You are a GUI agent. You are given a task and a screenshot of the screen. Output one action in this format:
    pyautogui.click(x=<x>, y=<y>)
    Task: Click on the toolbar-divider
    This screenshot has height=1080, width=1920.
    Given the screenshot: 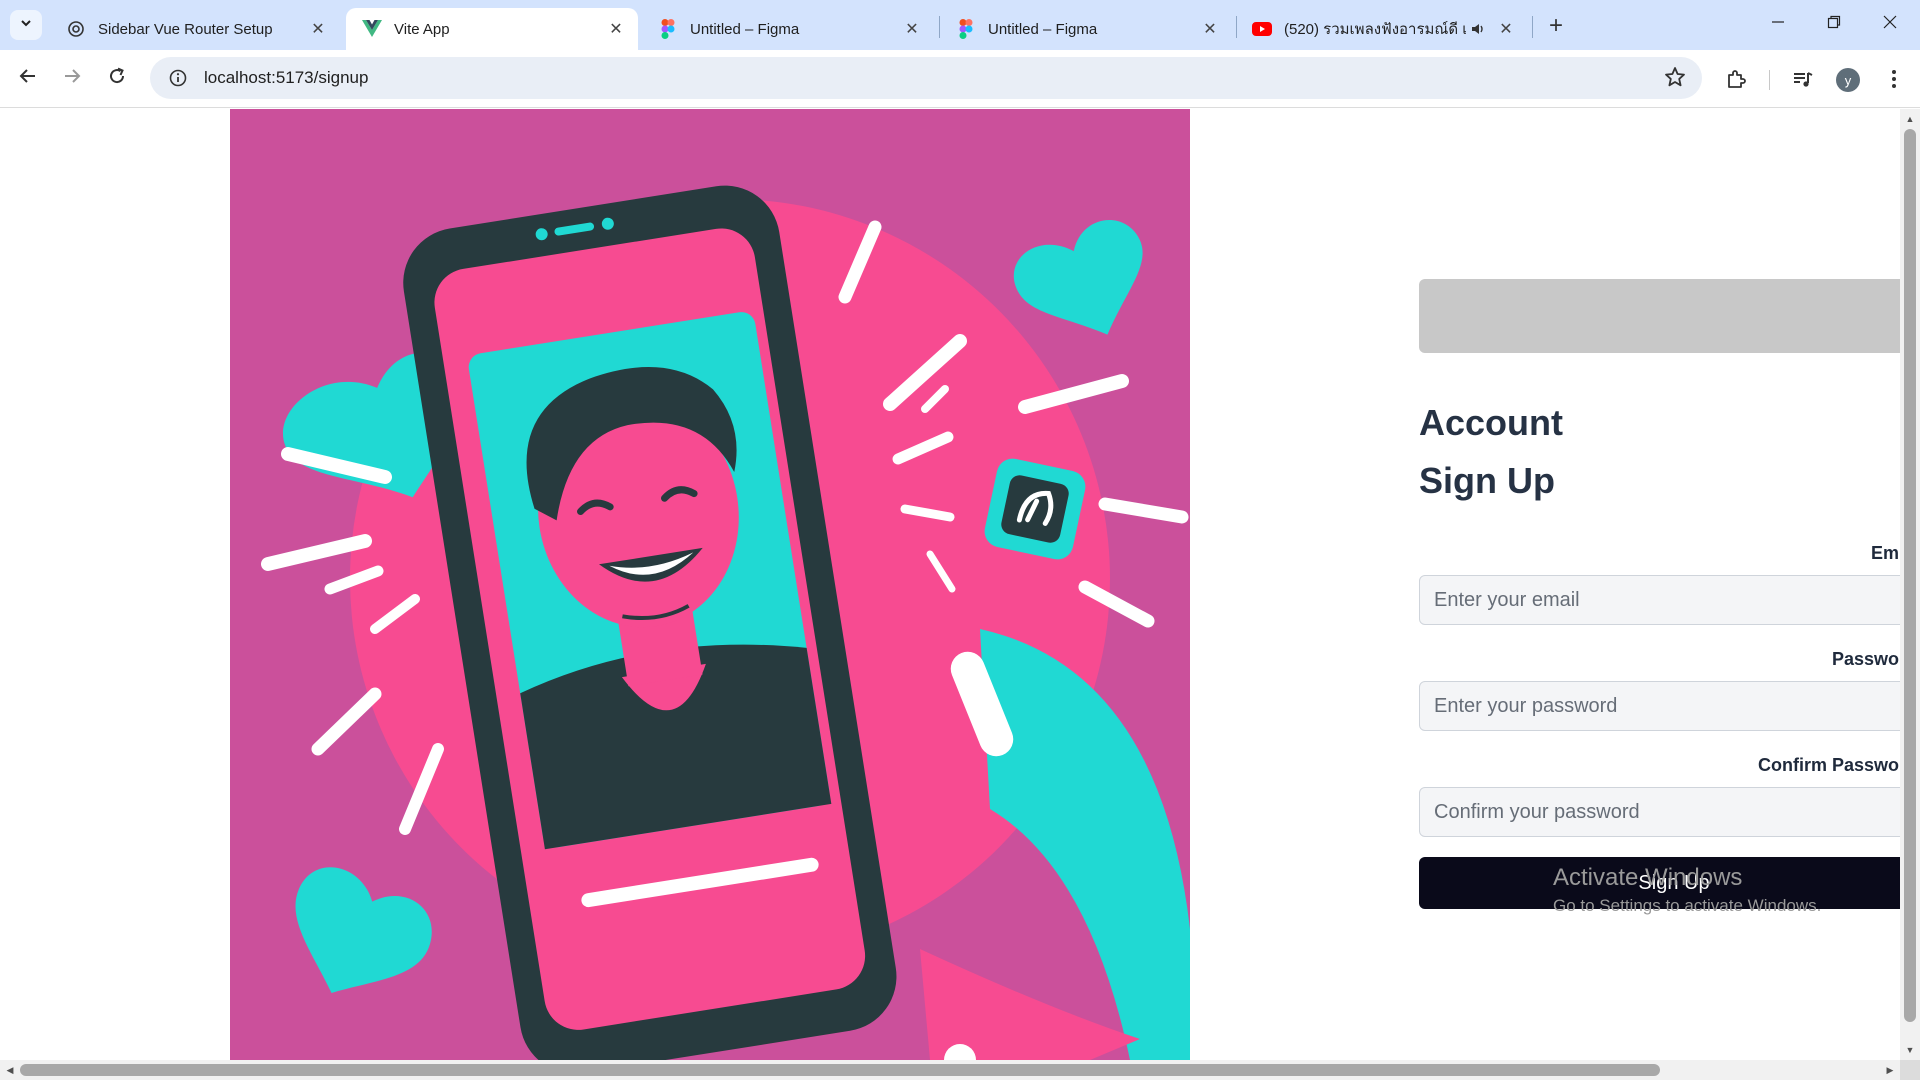 What is the action you would take?
    pyautogui.click(x=1769, y=80)
    